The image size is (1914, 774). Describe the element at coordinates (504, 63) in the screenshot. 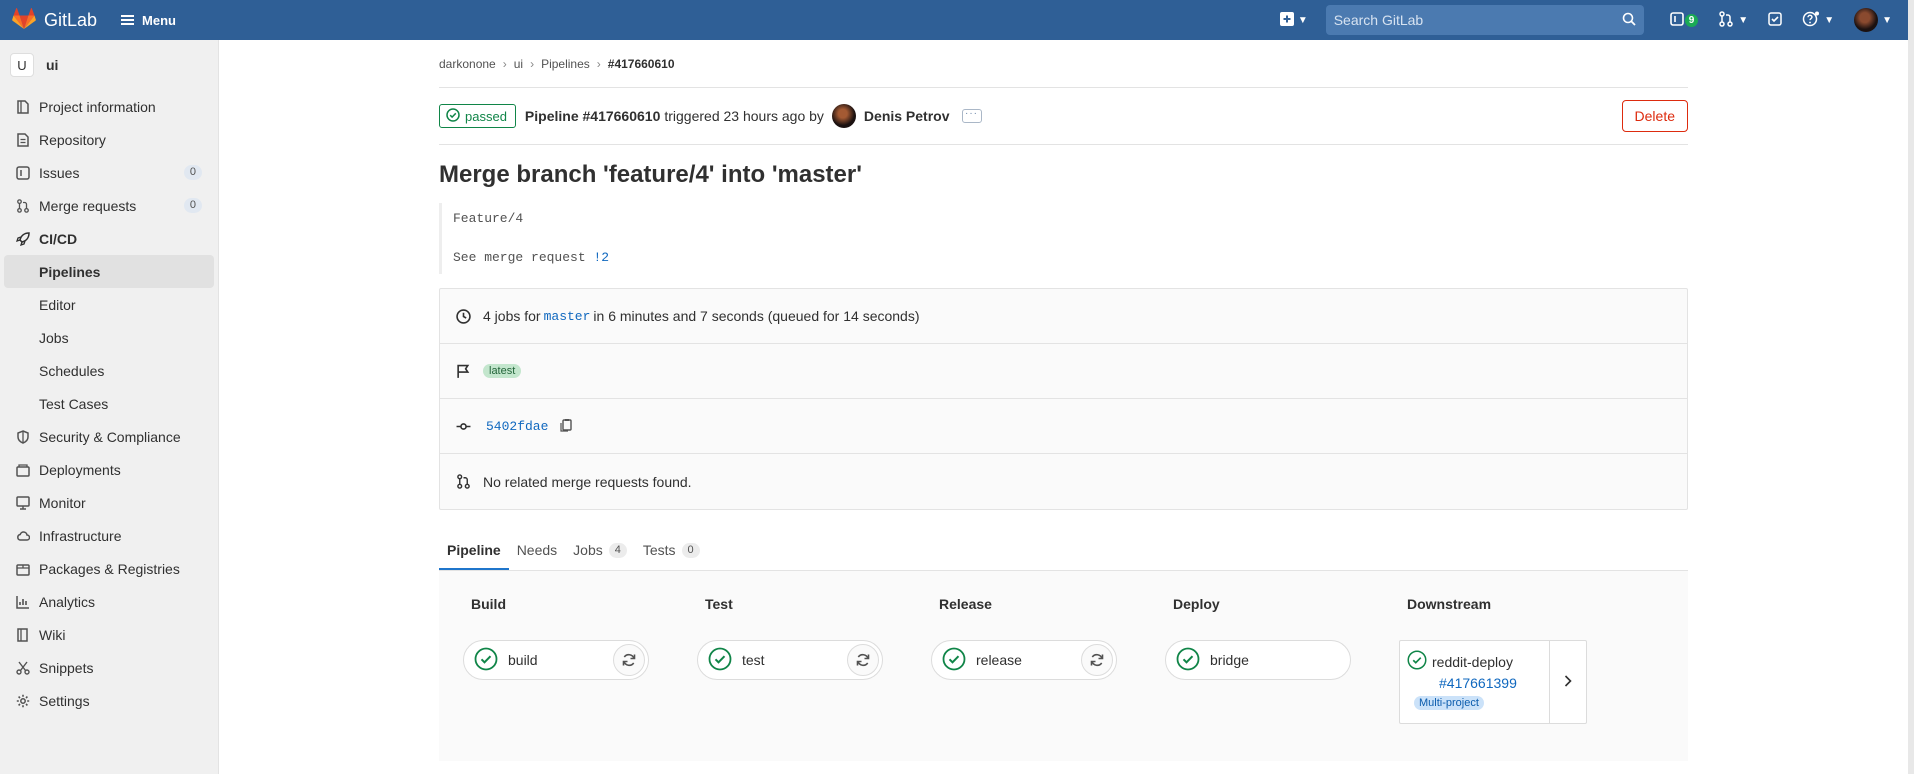

I see `chevron-right-icon: ›` at that location.